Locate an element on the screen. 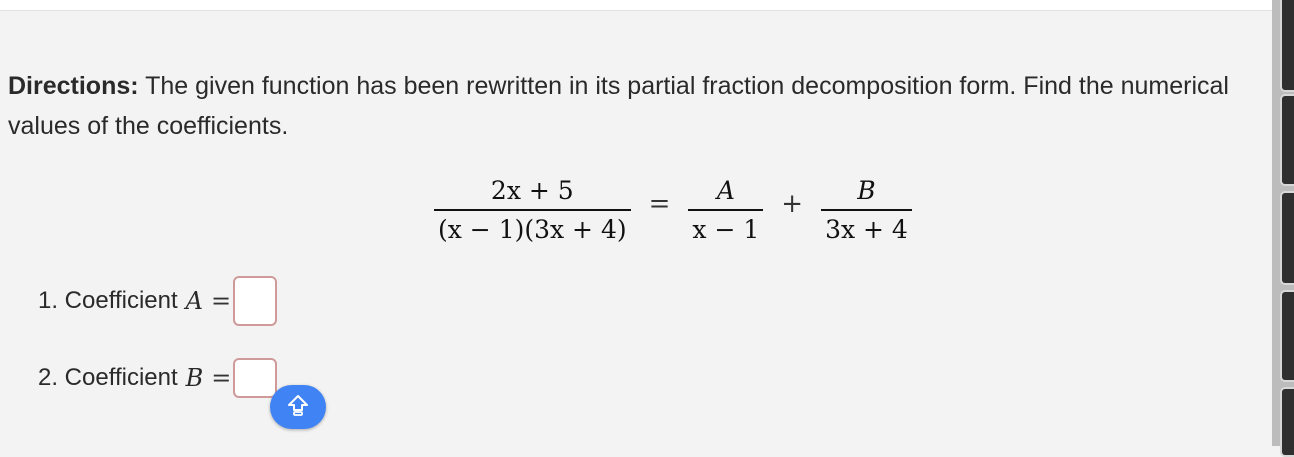 The height and width of the screenshot is (457, 1294). term1-denominator: x − 1 is located at coordinates (726, 229).